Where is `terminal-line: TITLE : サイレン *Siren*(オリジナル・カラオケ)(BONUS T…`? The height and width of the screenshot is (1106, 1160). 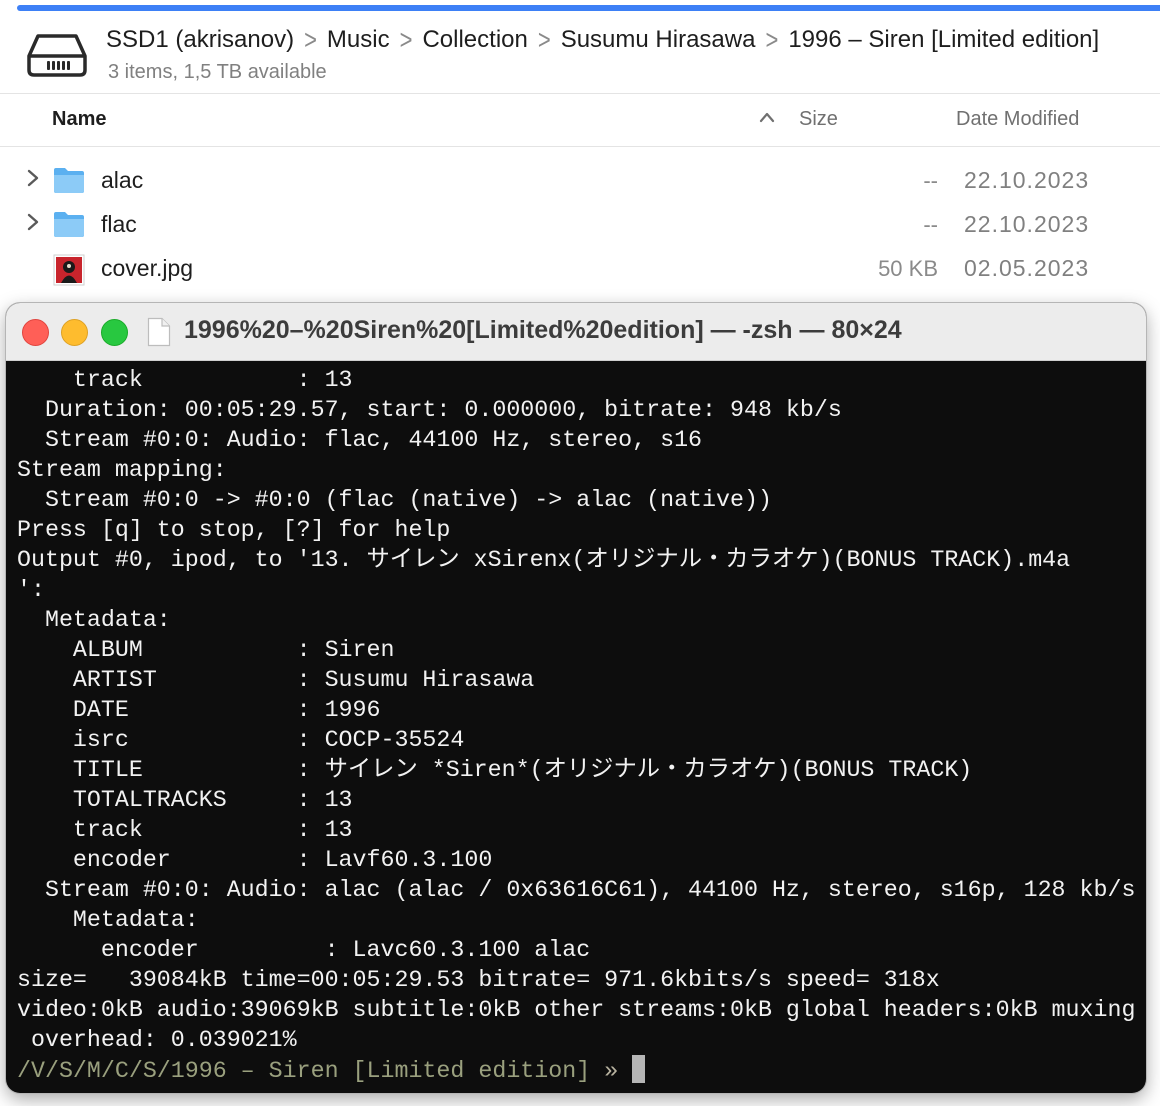
terminal-line: TITLE : サイレン *Siren*(オリジナル・カラオケ)(BONUS T… is located at coordinates (495, 770).